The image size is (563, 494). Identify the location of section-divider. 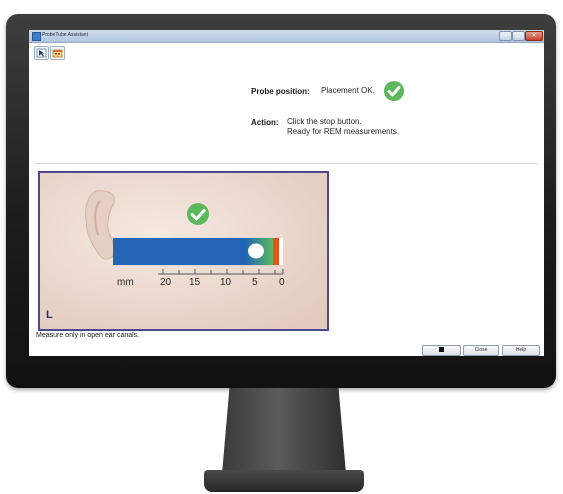
(286, 163).